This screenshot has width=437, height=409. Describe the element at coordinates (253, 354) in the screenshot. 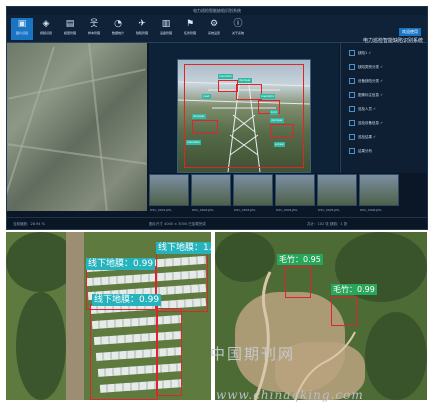

I see `watermark-cn: 中国期刊网` at that location.